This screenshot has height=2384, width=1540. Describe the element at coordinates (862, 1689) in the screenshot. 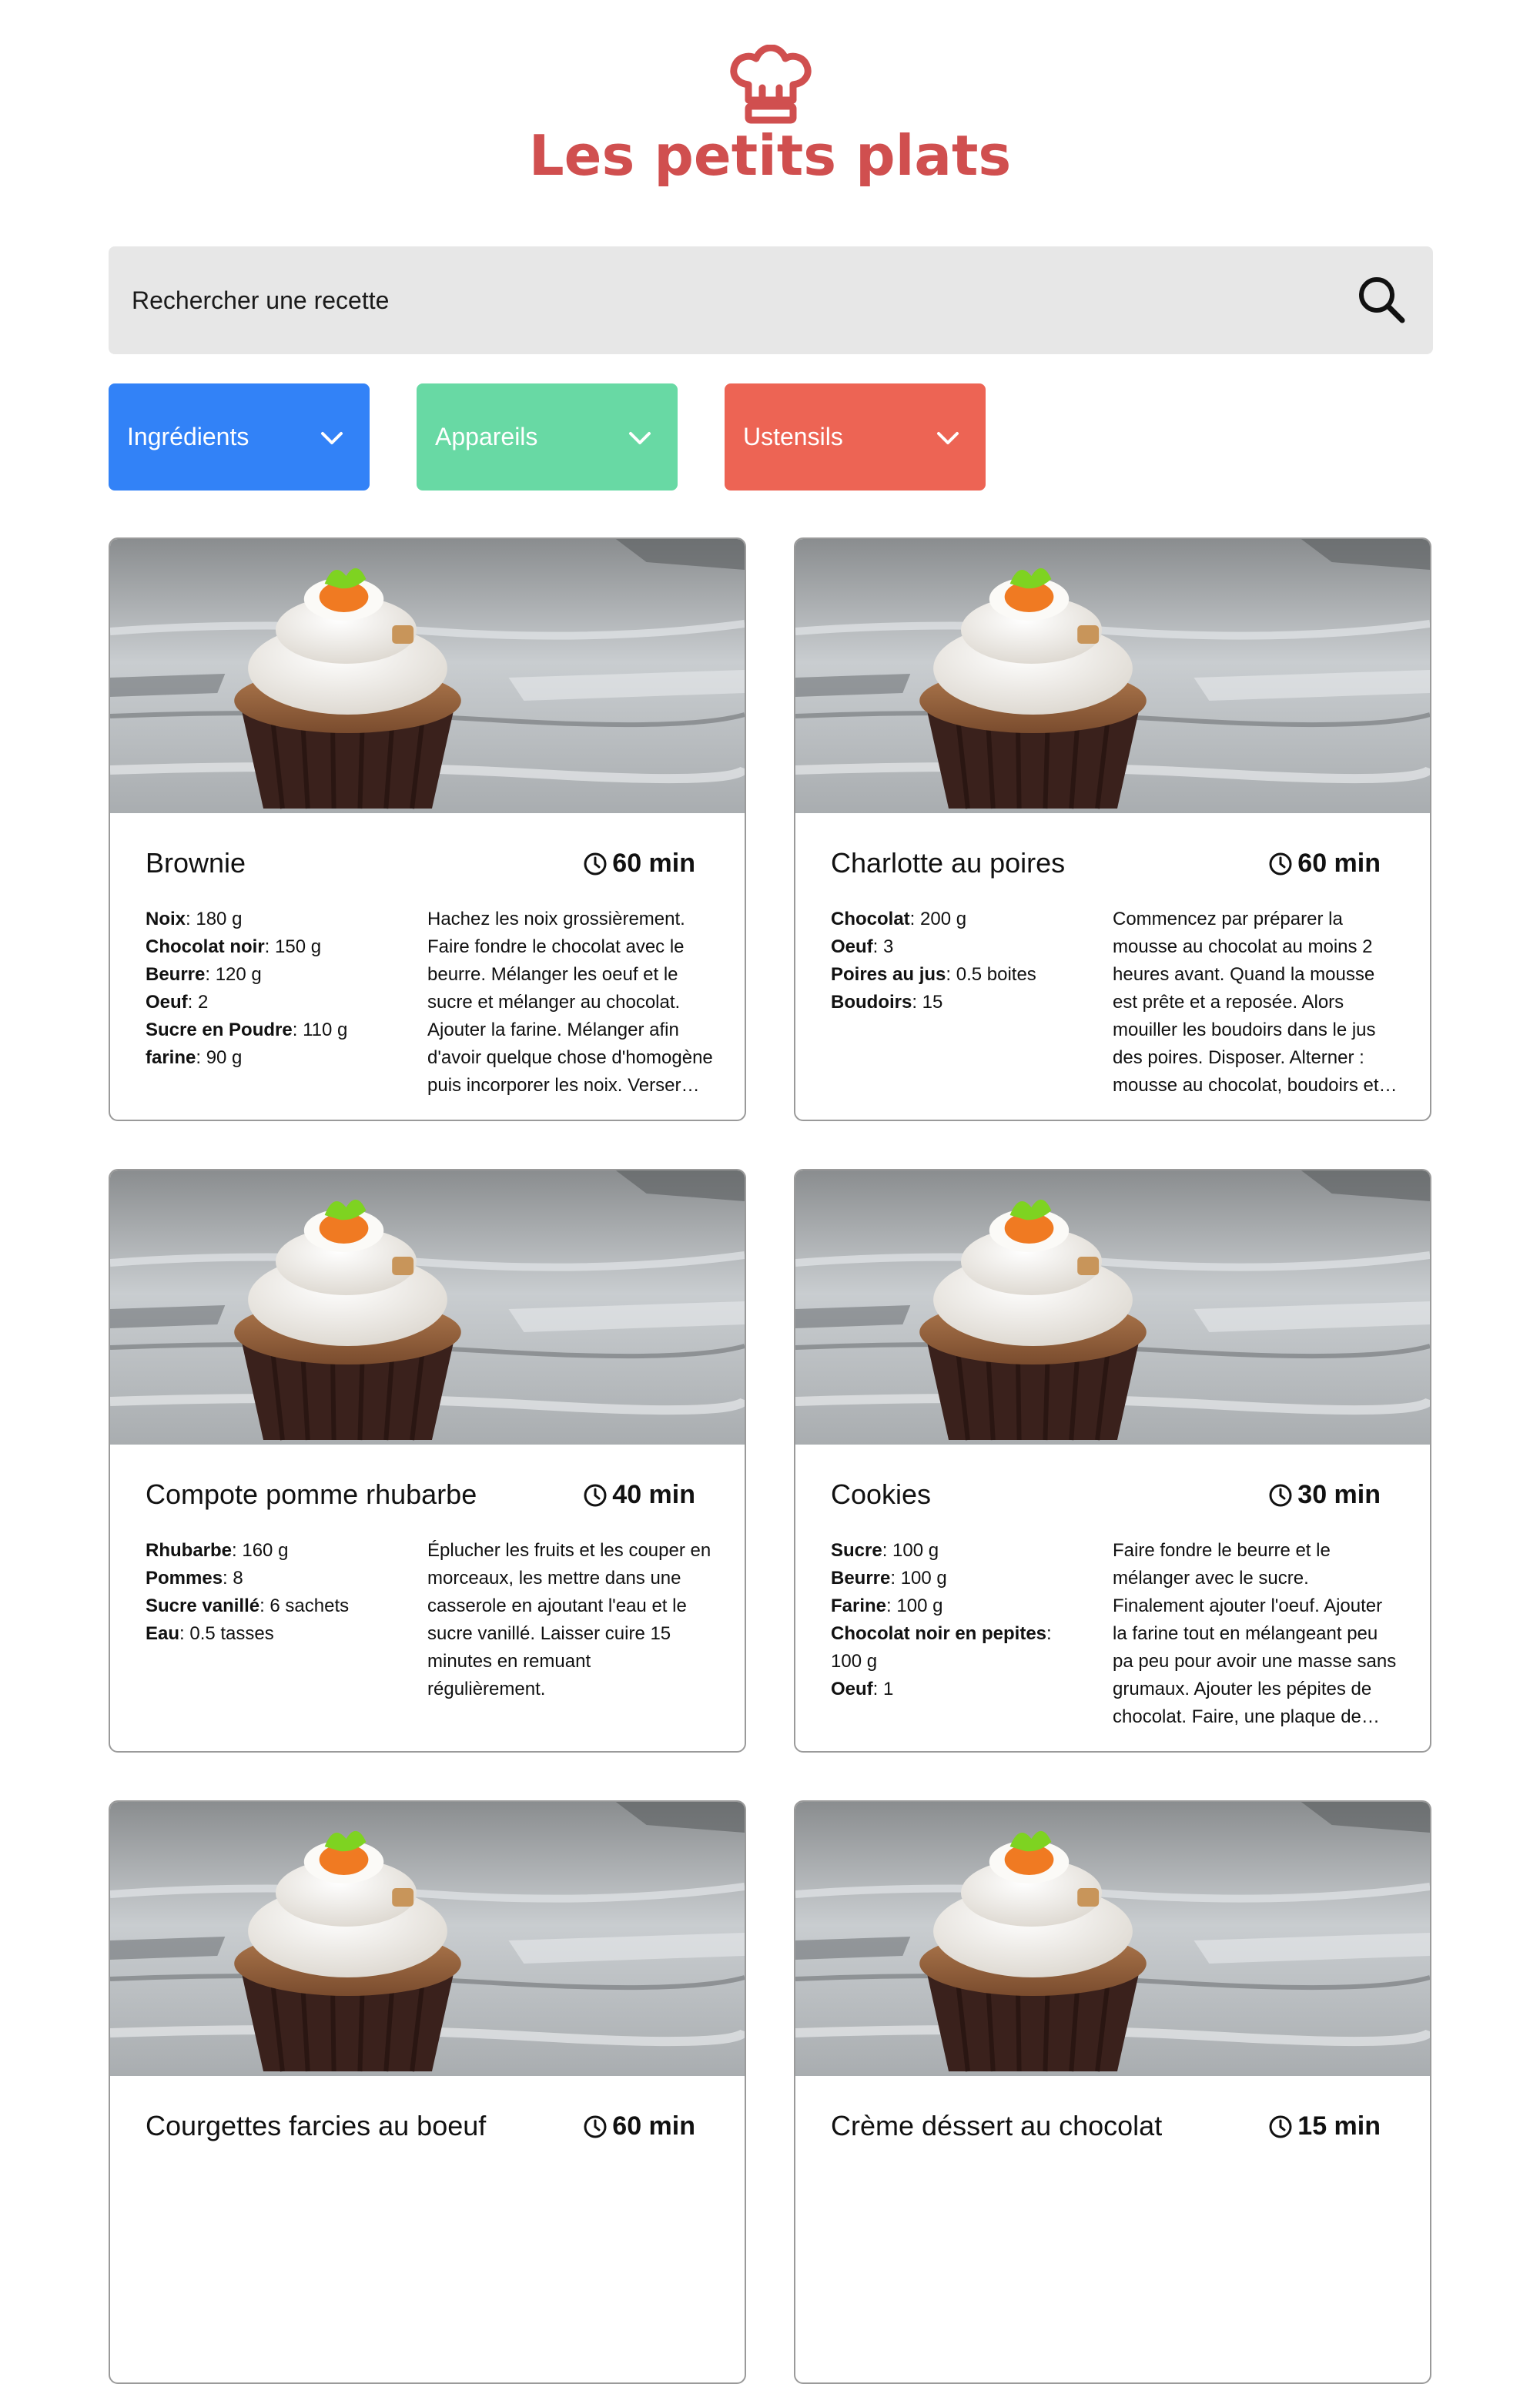

I see `ingredient-item: Oeuf: 1` at that location.